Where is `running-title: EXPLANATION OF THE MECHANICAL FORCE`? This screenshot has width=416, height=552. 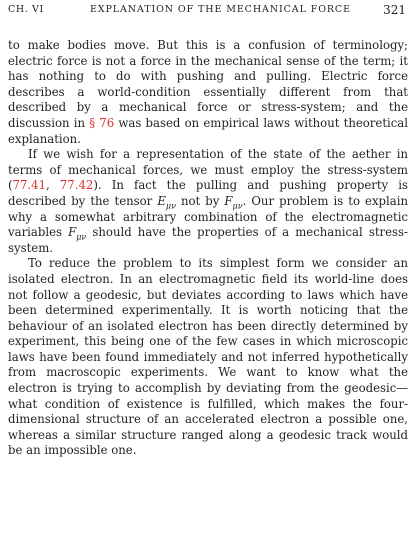 running-title: EXPLANATION OF THE MECHANICAL FORCE is located at coordinates (220, 9).